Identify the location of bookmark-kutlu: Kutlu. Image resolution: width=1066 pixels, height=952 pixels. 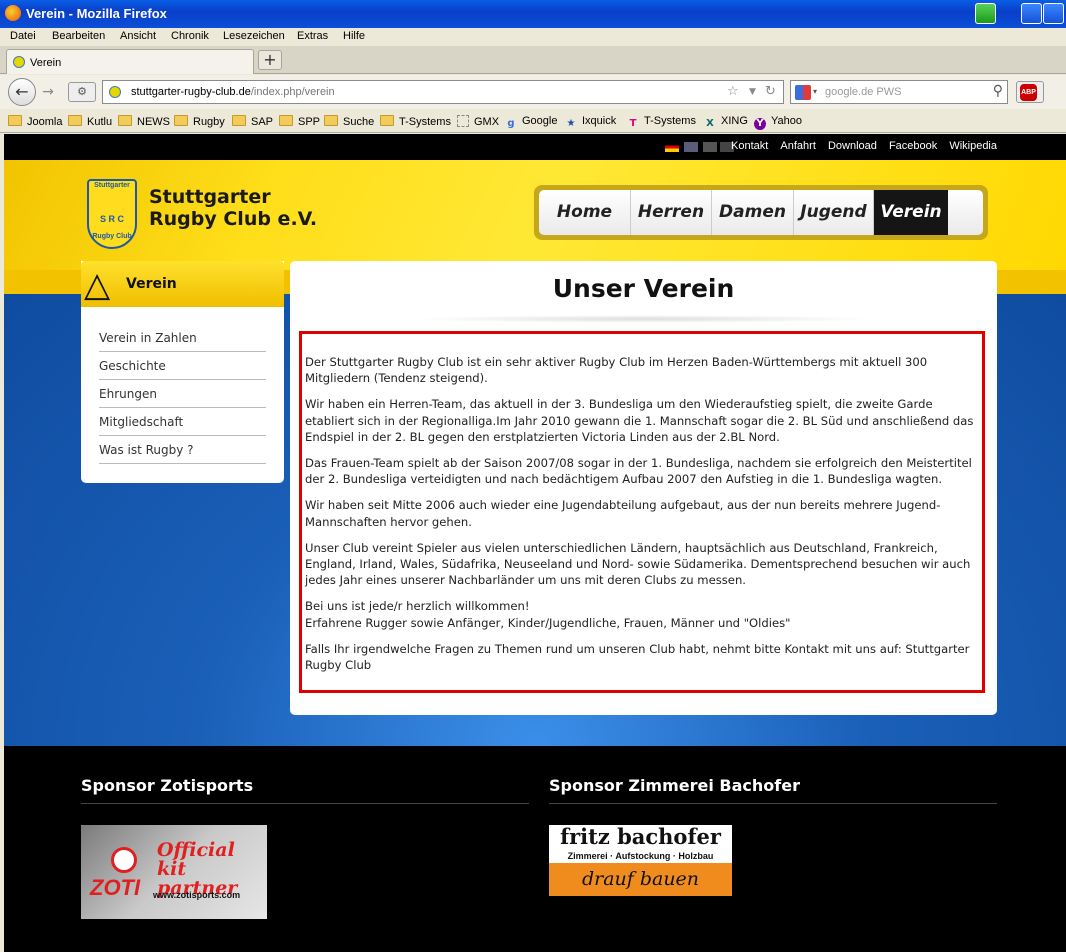
(90, 122).